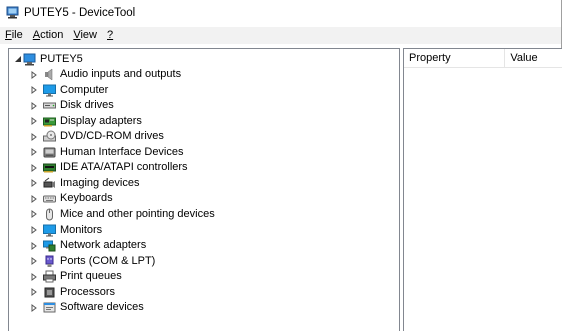 The width and height of the screenshot is (562, 331). I want to click on tree-item-label: Mice and other pointing devices, so click(137, 213).